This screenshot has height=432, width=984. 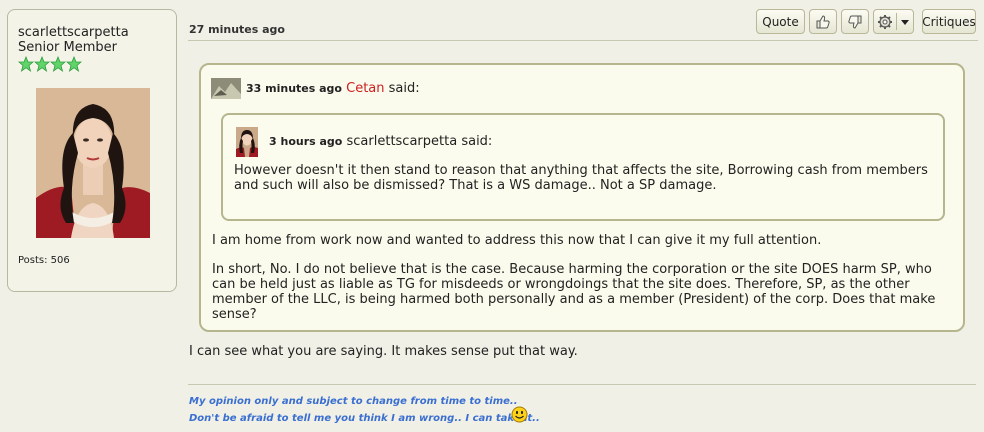 I want to click on post-count: Posts: 506, so click(x=44, y=260).